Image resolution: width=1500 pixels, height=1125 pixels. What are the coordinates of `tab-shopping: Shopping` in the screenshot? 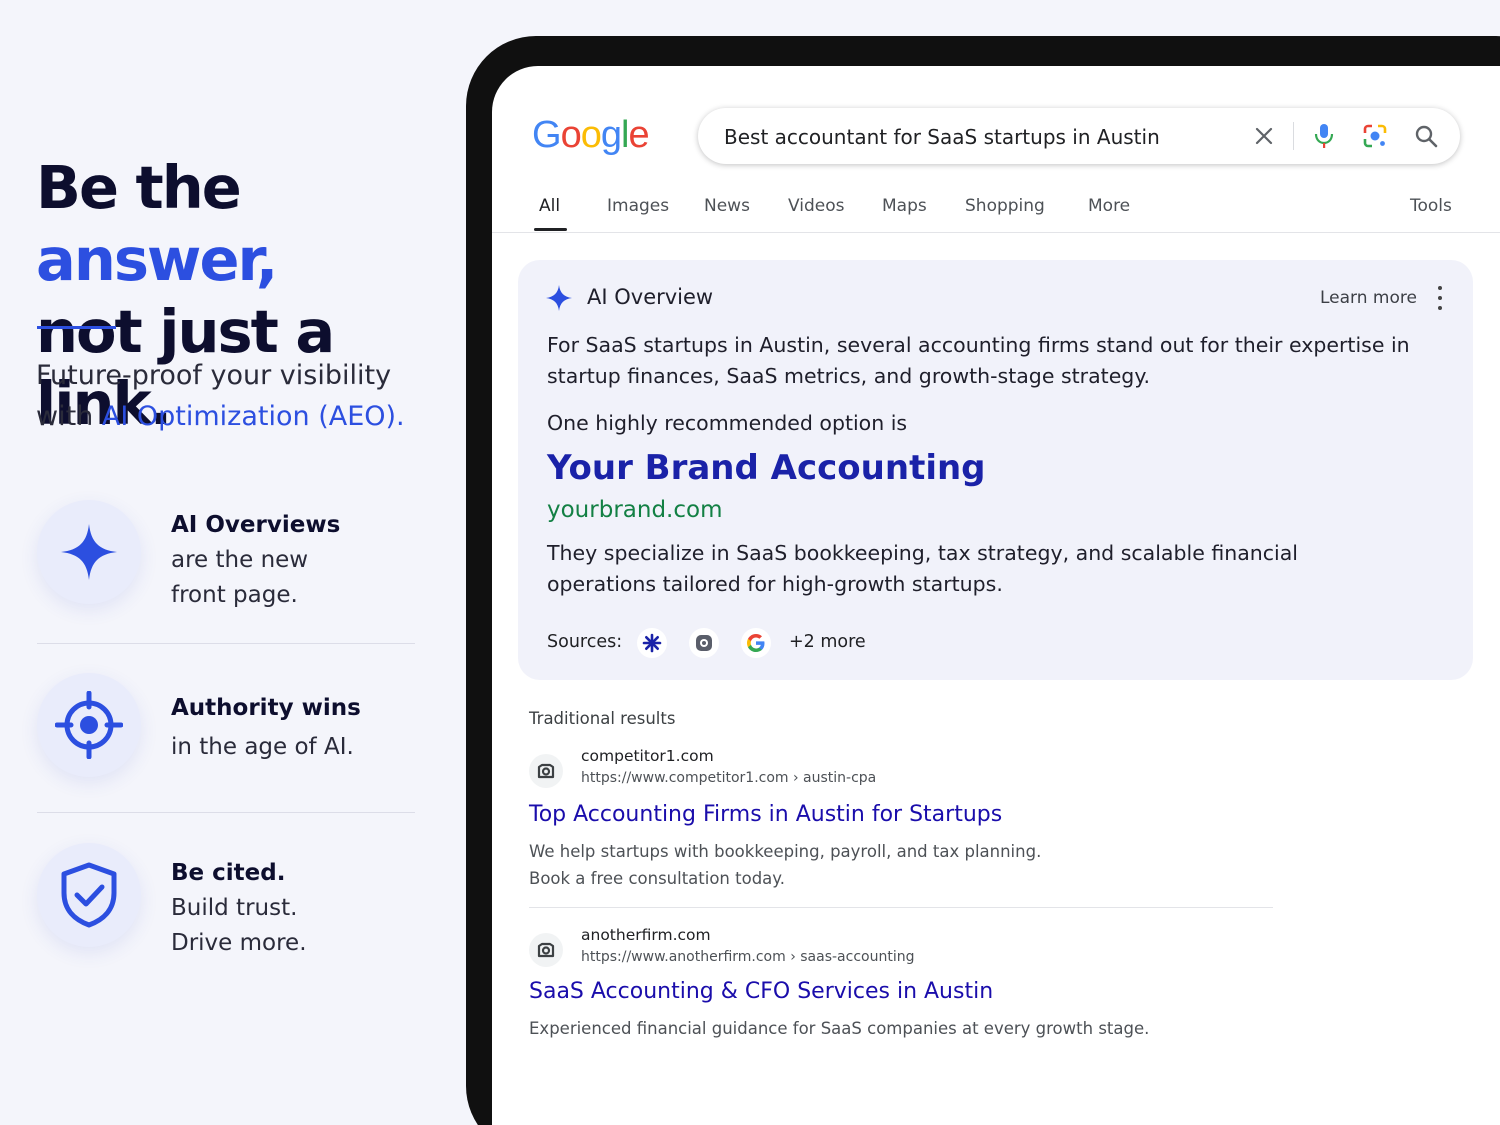 It's located at (1005, 206).